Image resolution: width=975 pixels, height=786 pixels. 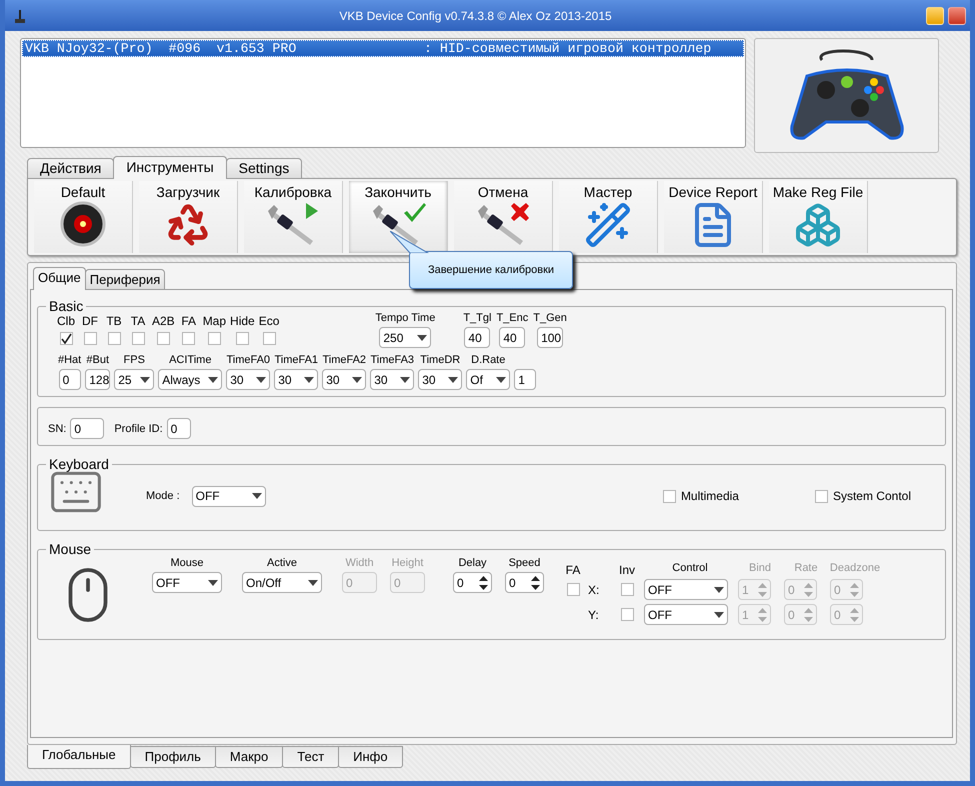 What do you see at coordinates (488, 360) in the screenshot?
I see `field-label: D.Rate` at bounding box center [488, 360].